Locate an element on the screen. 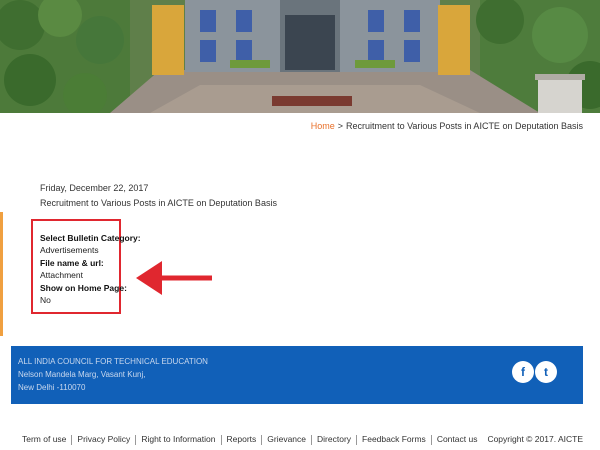  footer-address-line2: New Delhi -110070 is located at coordinates (52, 387).